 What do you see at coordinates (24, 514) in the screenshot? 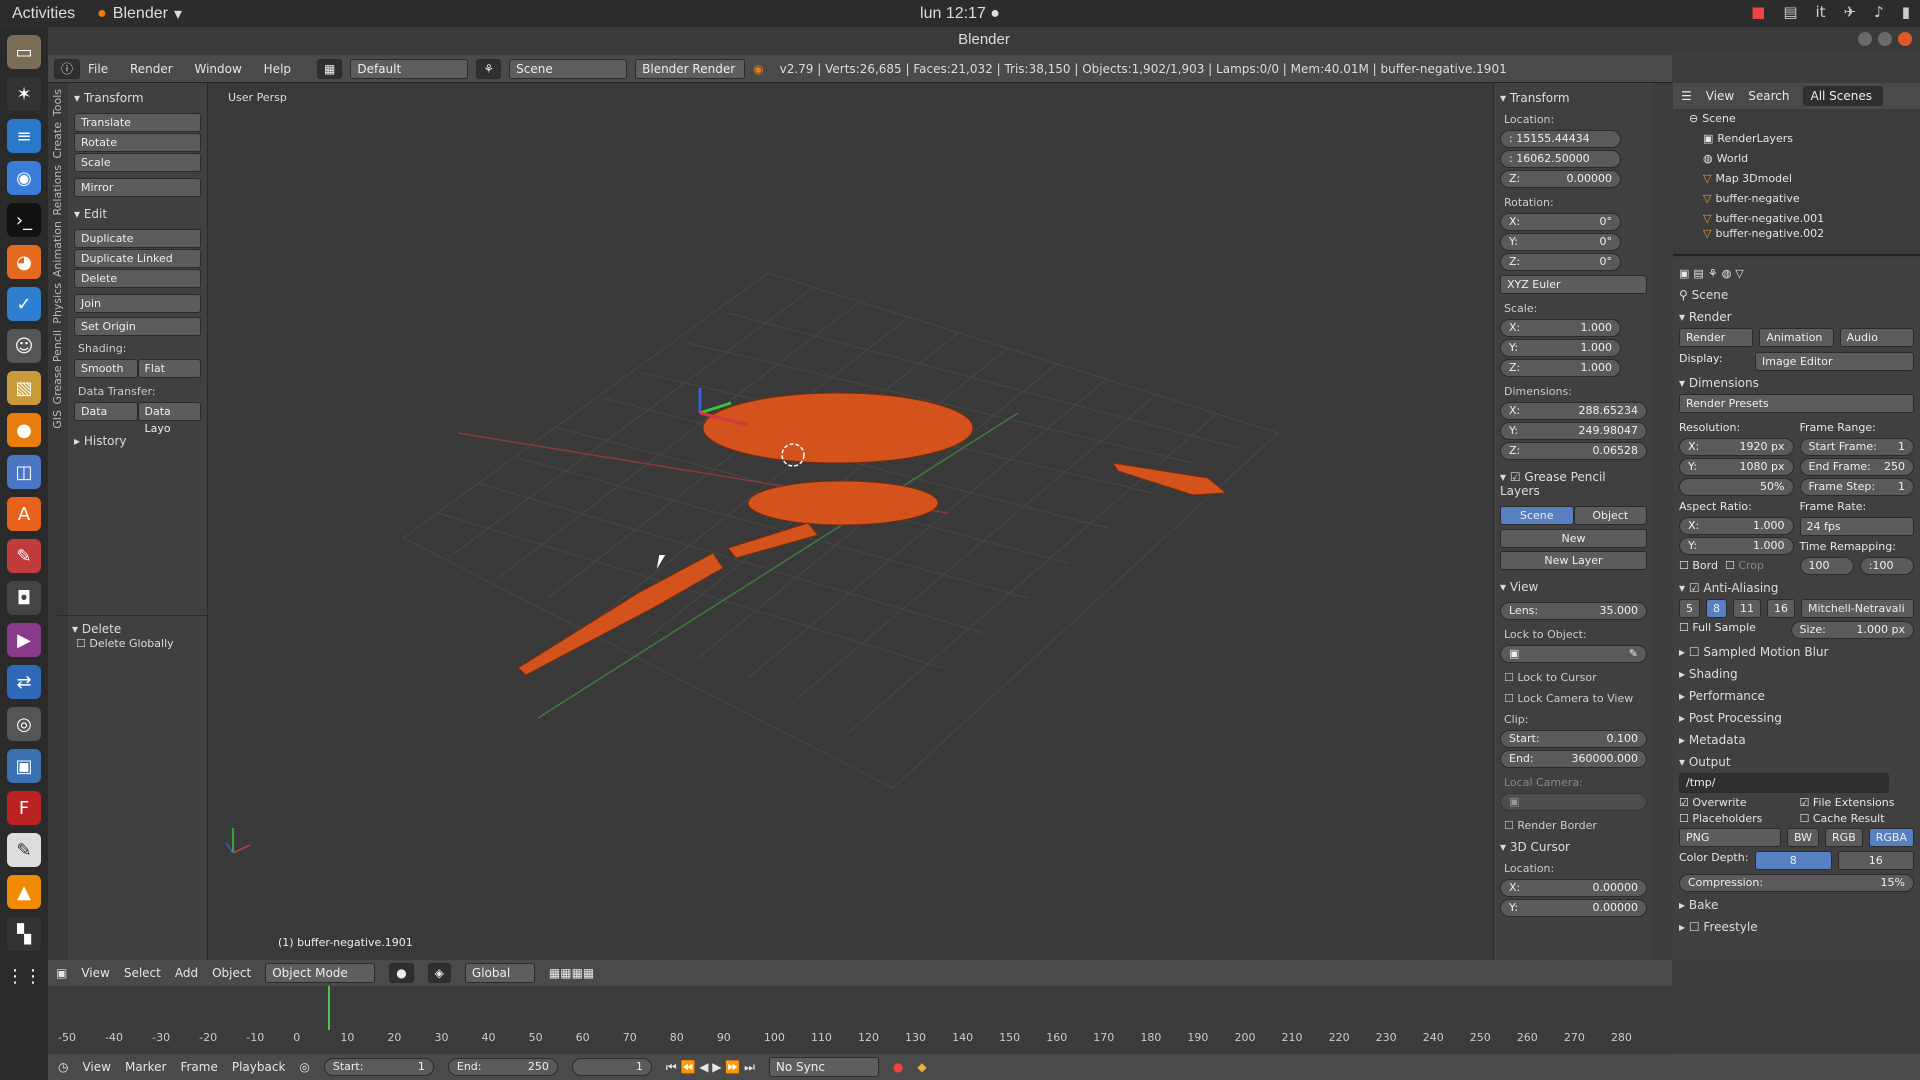
I see `software-icon: A` at bounding box center [24, 514].